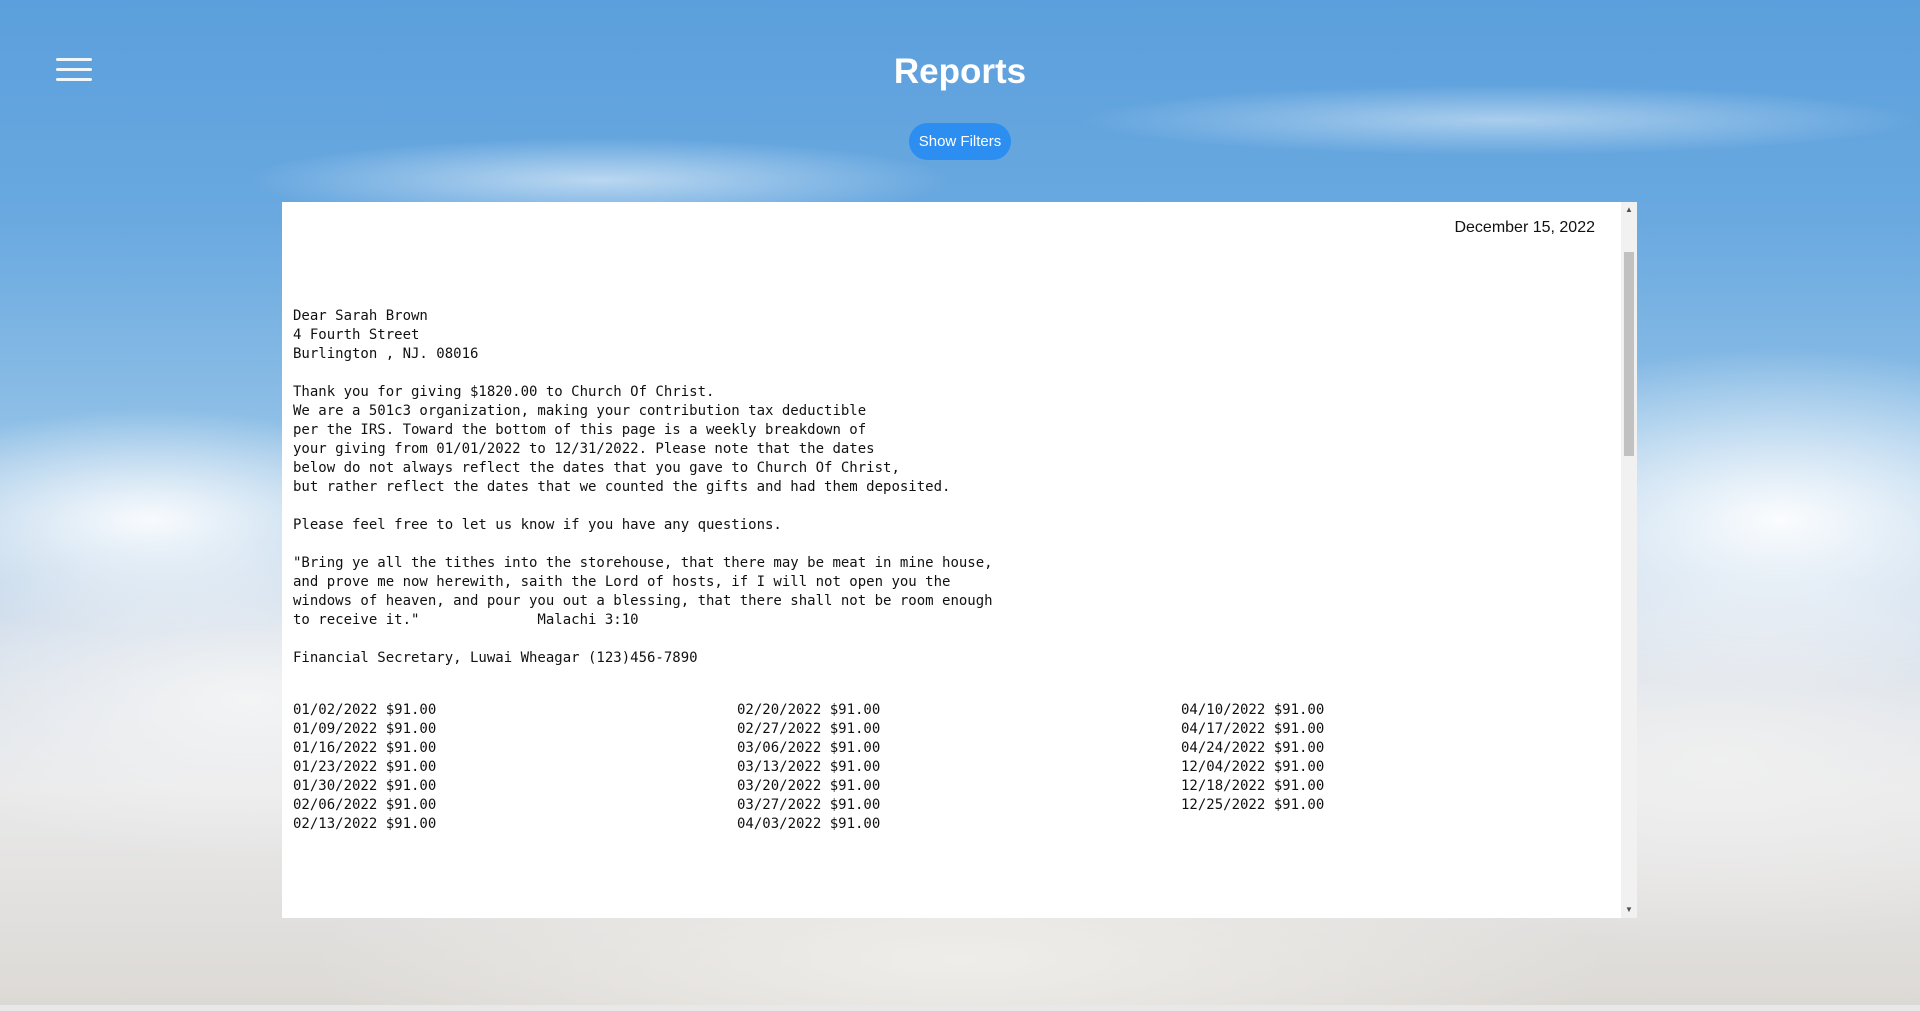  I want to click on giving-entry: 03/06/2022 $91.00, so click(809, 748).